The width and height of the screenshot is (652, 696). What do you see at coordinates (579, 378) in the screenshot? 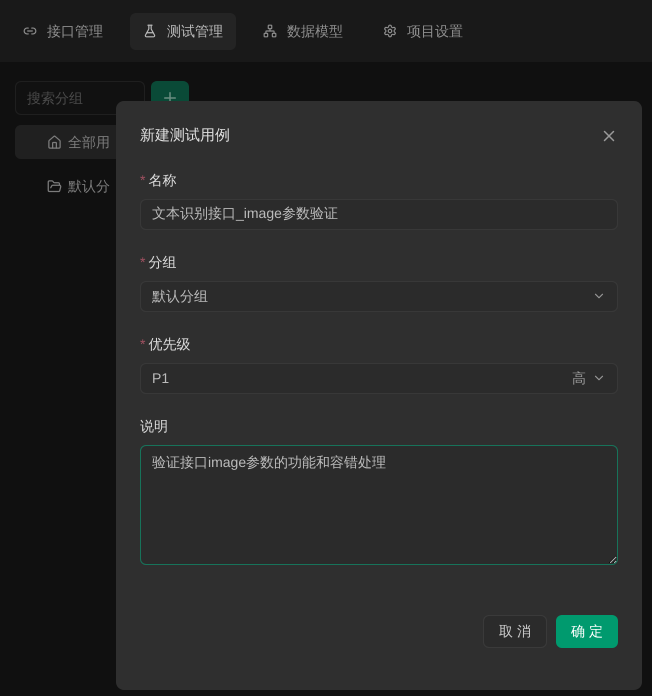
I see `priority-level: 高` at bounding box center [579, 378].